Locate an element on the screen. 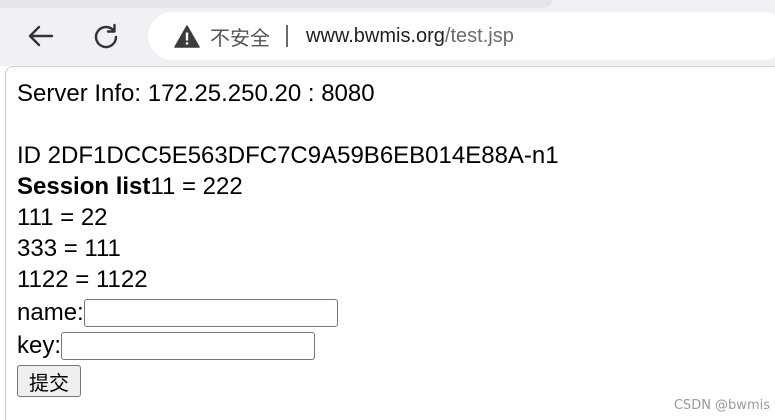  warning-triangle-icon is located at coordinates (187, 36).